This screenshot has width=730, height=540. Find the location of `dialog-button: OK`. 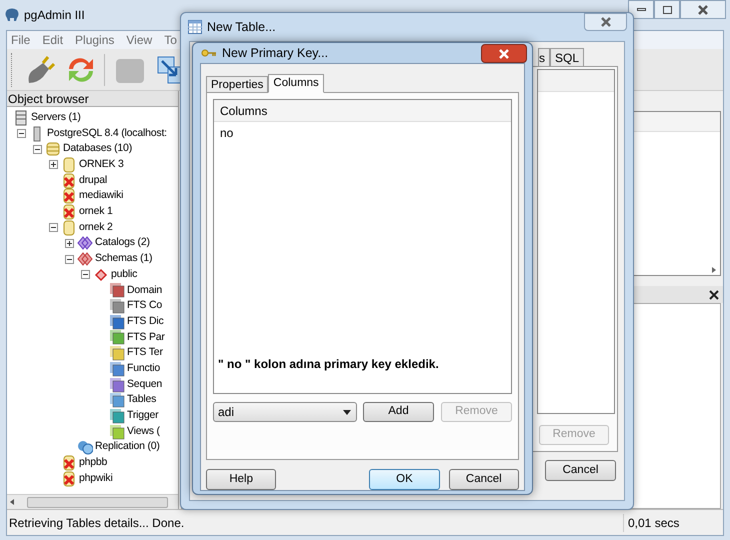

dialog-button: OK is located at coordinates (404, 479).